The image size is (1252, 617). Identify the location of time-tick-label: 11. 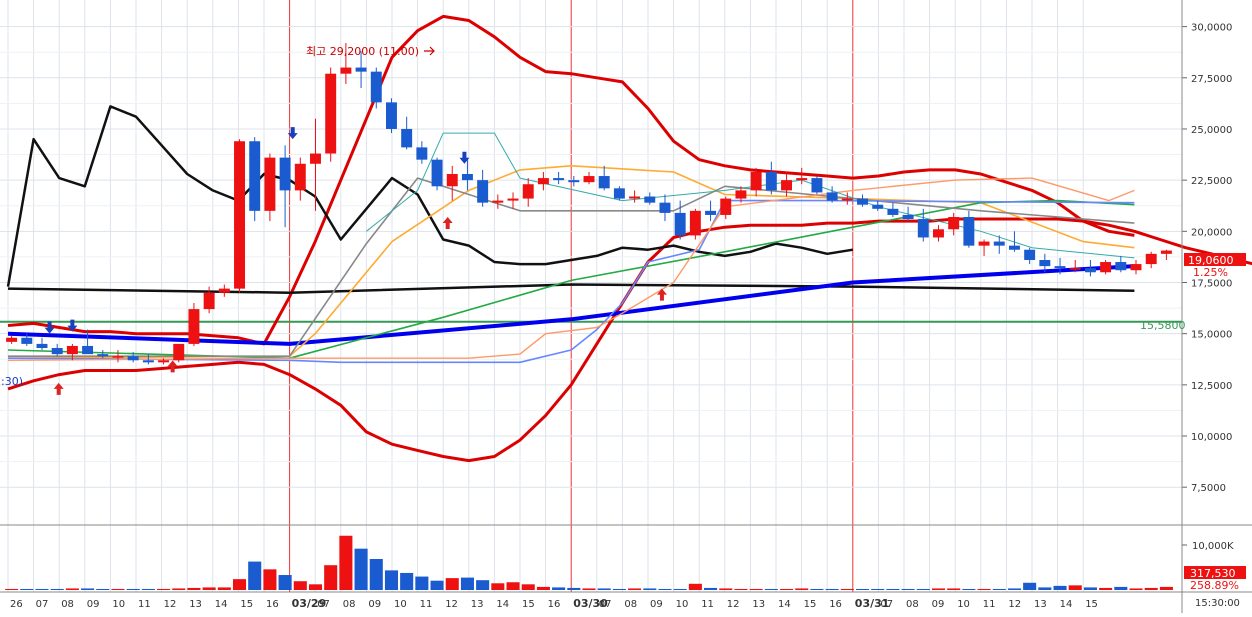
(707, 604).